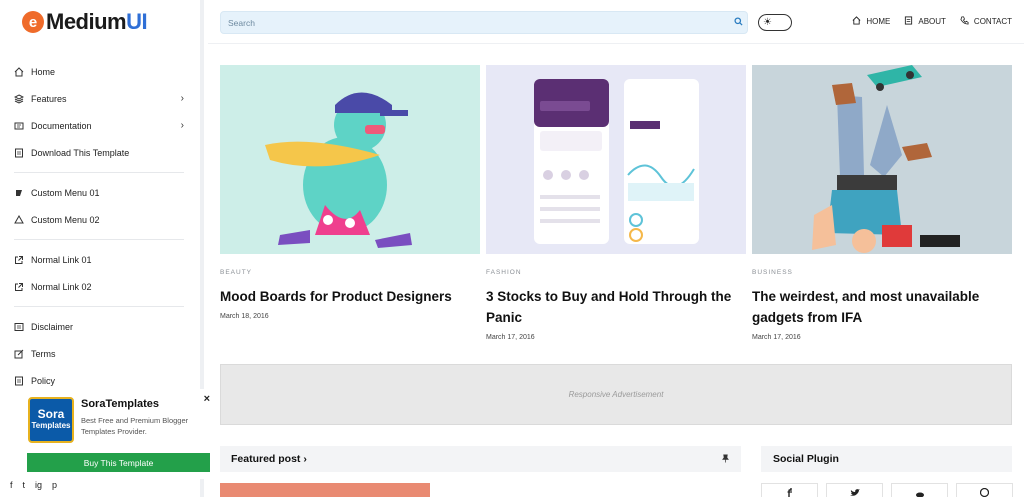 The image size is (1024, 497). What do you see at coordinates (854, 490) in the screenshot?
I see `twitter-icon` at bounding box center [854, 490].